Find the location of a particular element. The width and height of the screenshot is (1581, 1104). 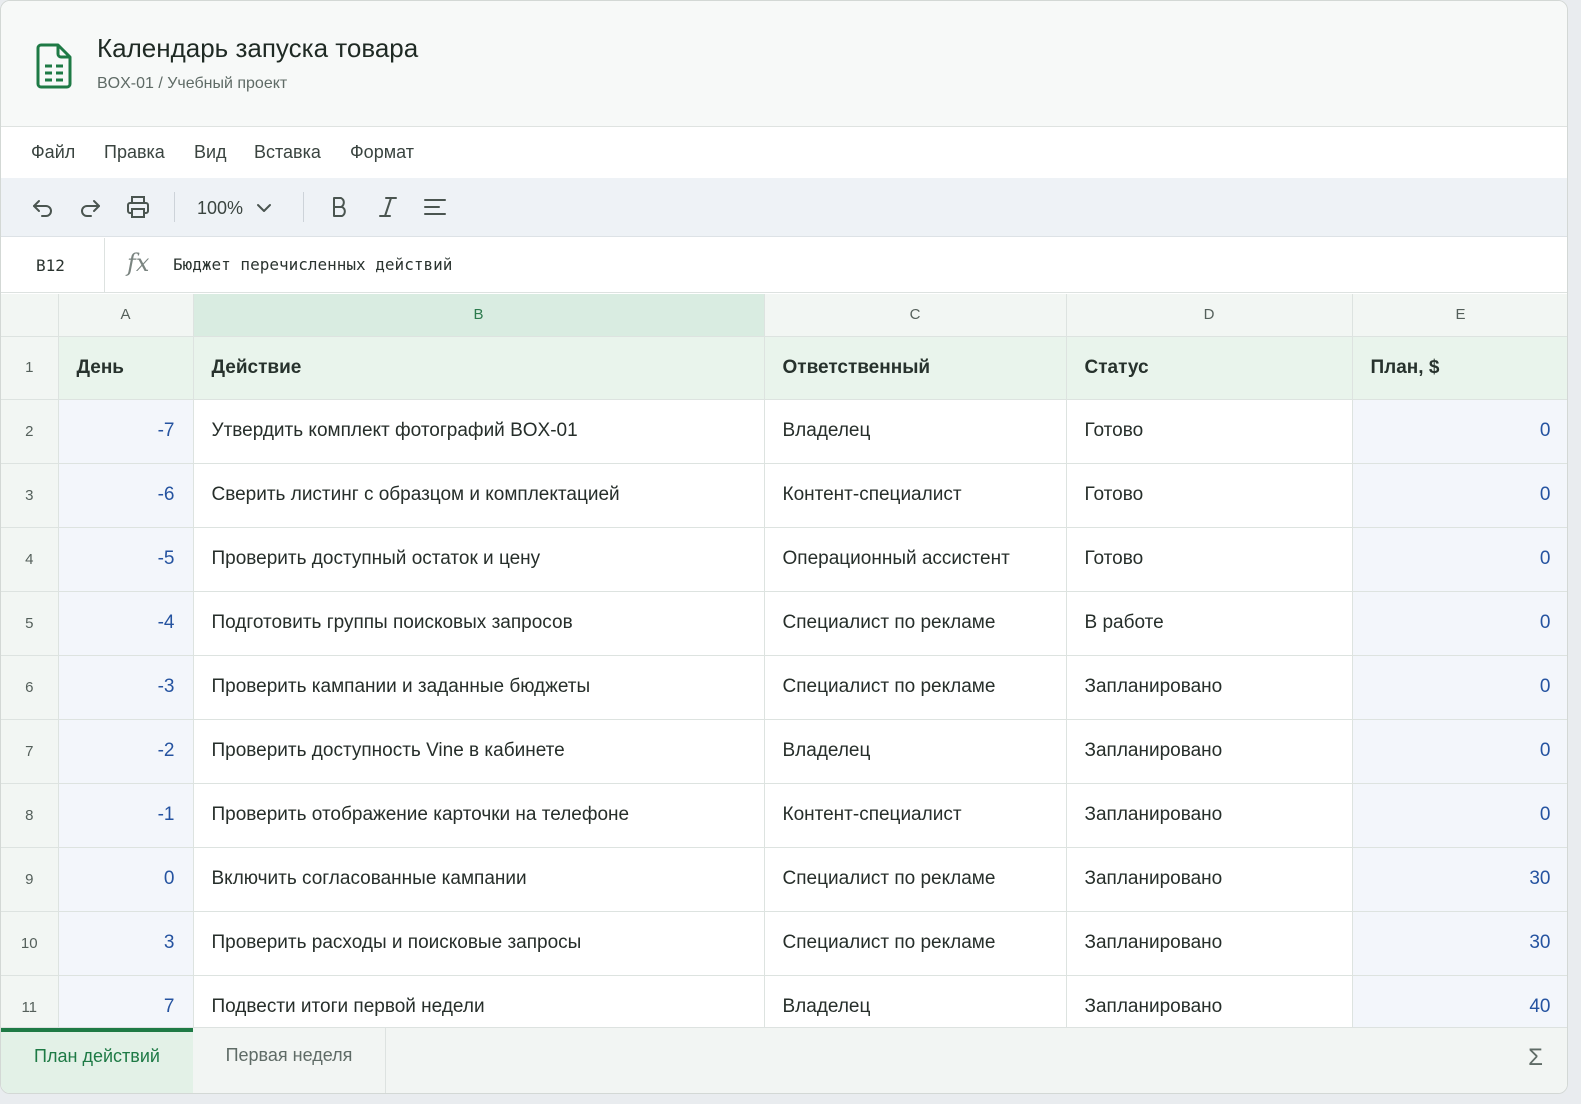

zoom-select: 100% is located at coordinates (235, 208).